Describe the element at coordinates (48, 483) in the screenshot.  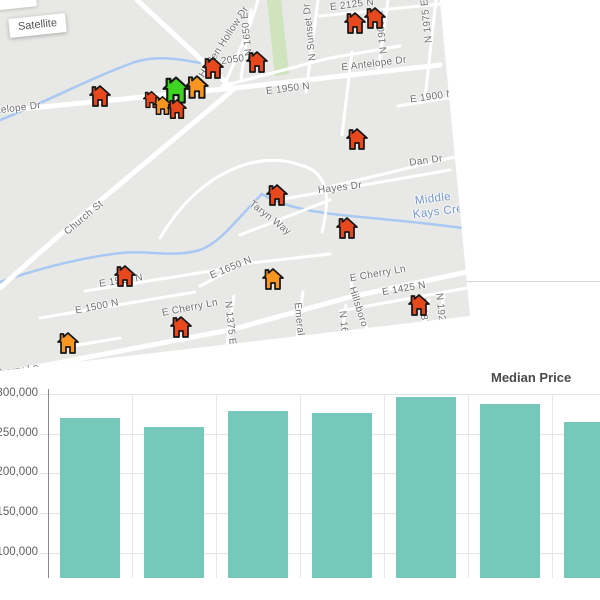
I see `y-axis-line` at that location.